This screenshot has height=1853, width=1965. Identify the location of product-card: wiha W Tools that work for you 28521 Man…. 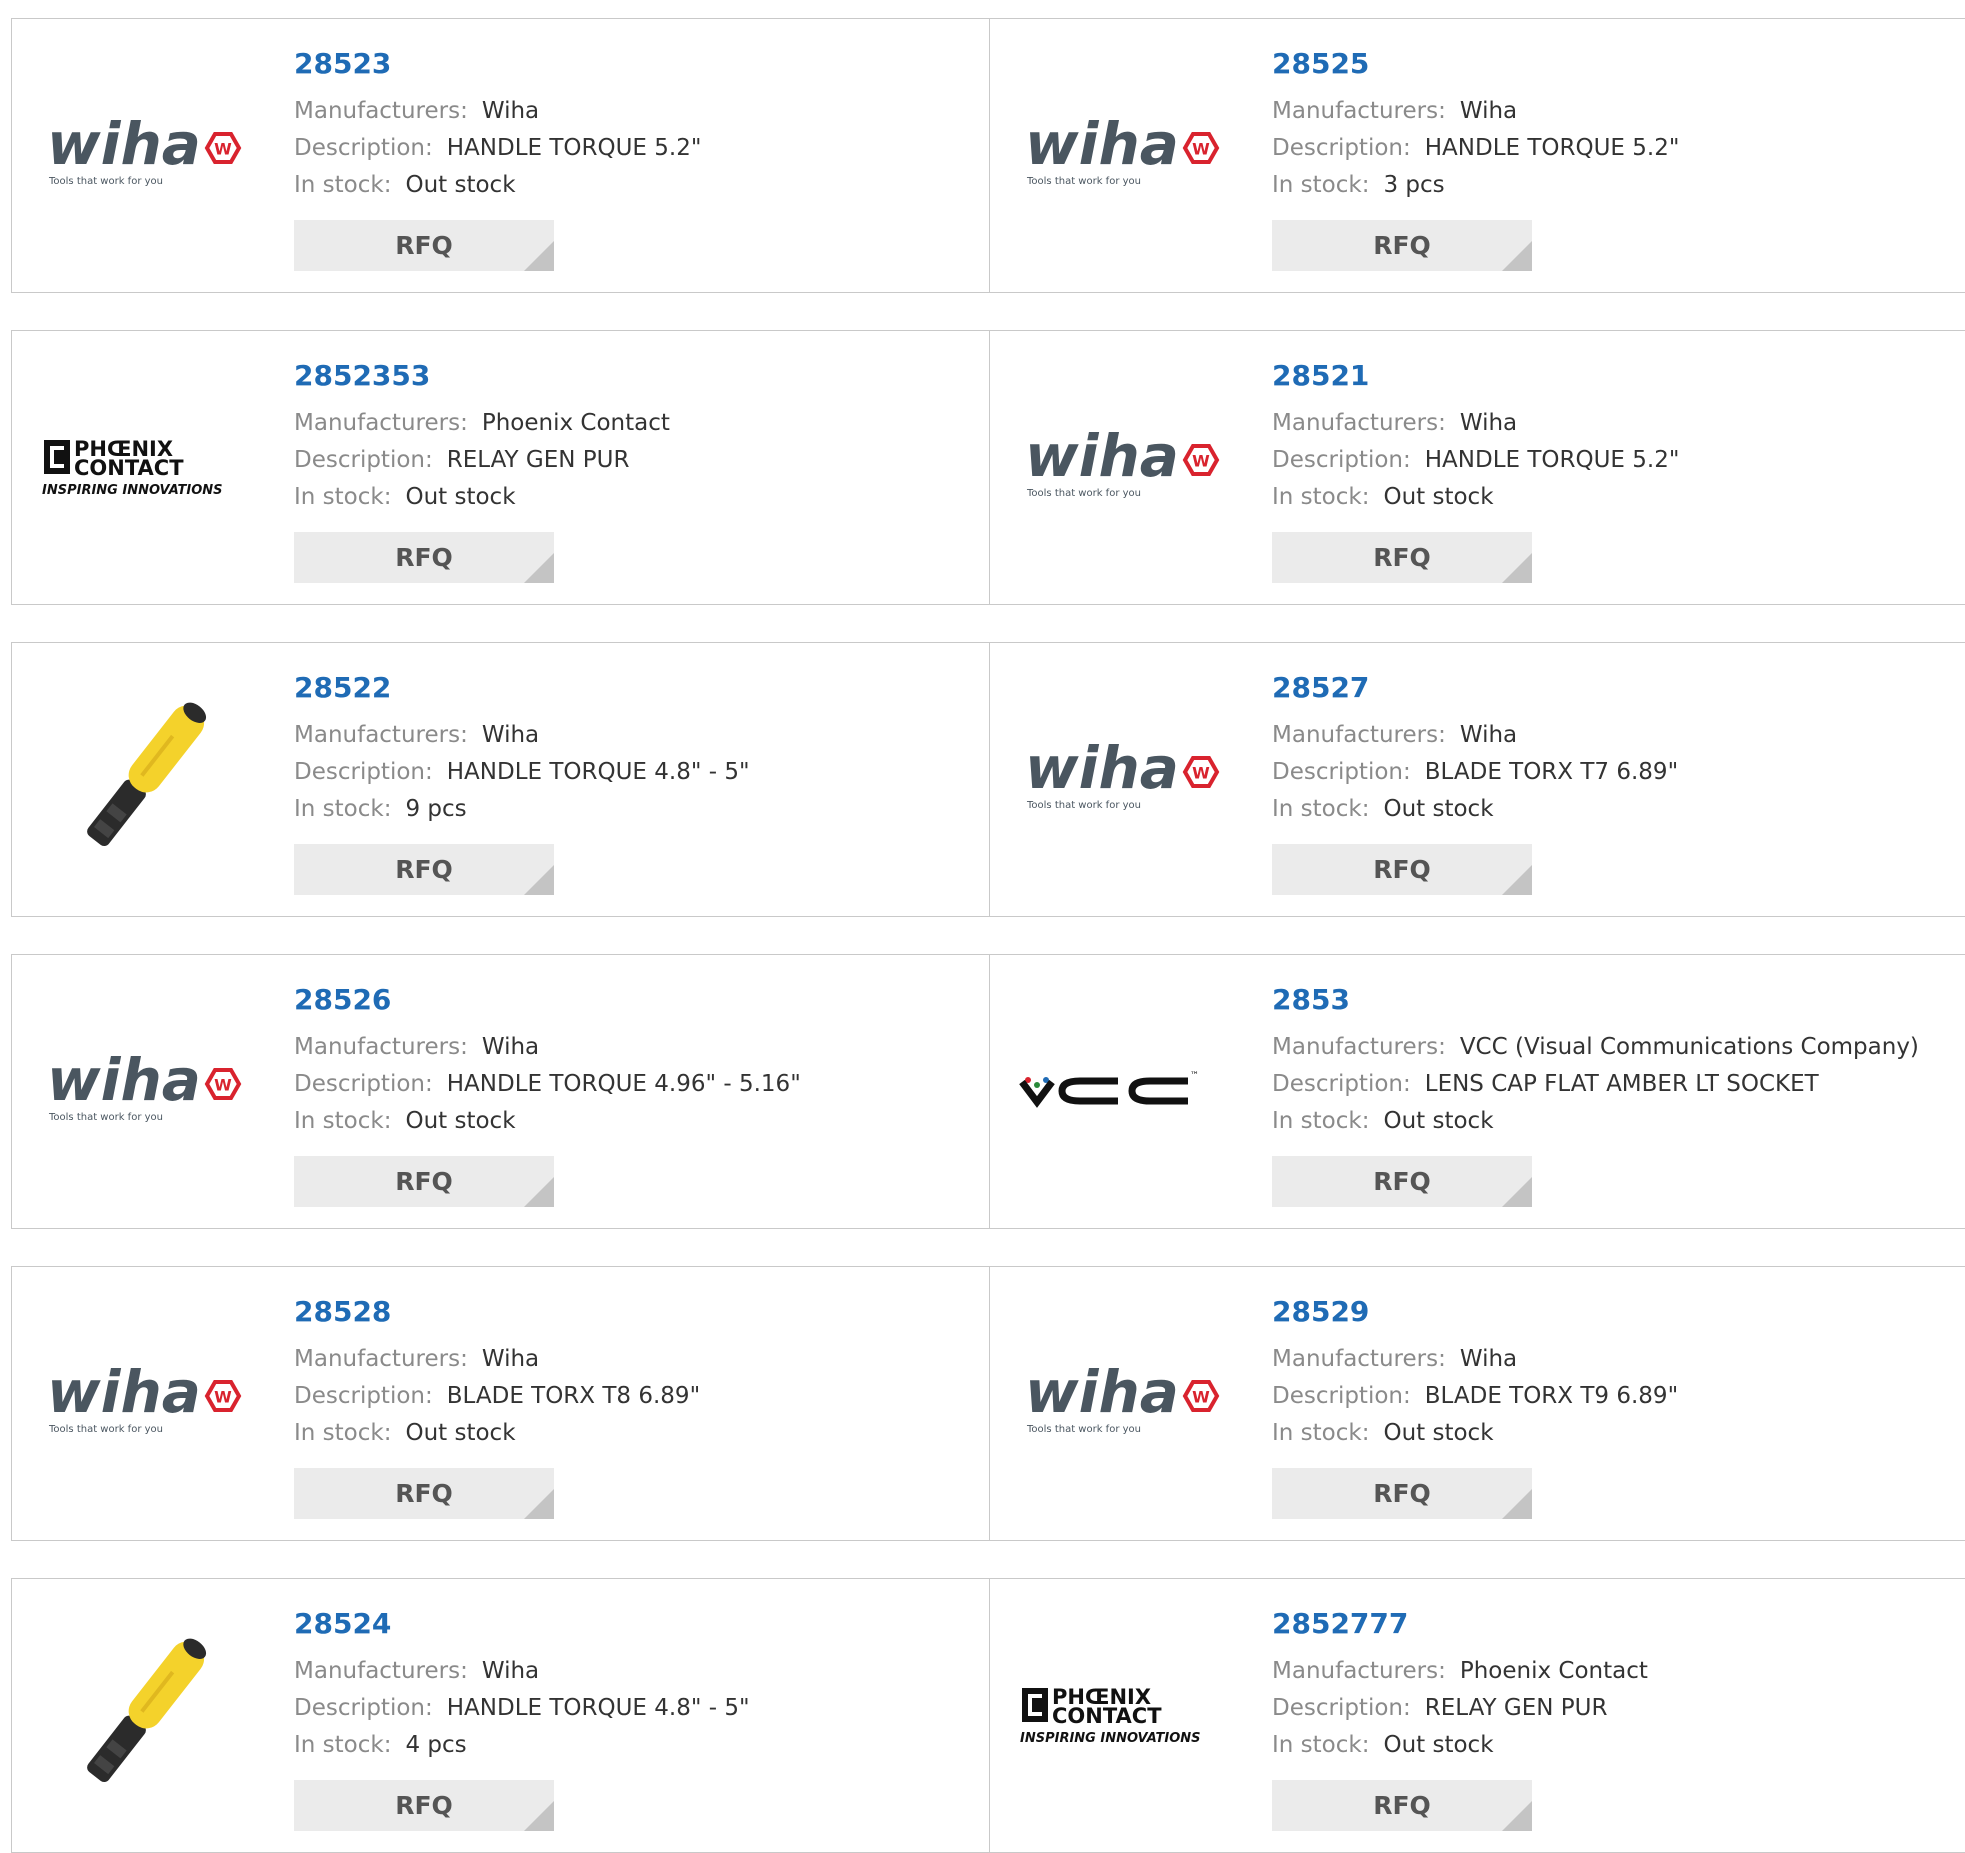
(1477, 467).